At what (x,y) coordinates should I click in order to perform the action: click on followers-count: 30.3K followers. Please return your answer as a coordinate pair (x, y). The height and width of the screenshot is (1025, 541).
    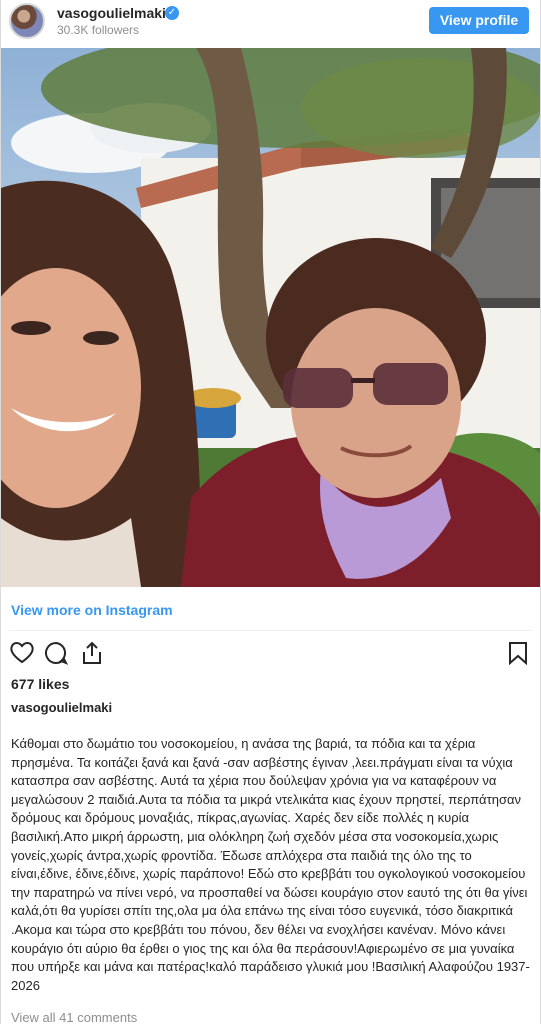
    Looking at the image, I should click on (98, 30).